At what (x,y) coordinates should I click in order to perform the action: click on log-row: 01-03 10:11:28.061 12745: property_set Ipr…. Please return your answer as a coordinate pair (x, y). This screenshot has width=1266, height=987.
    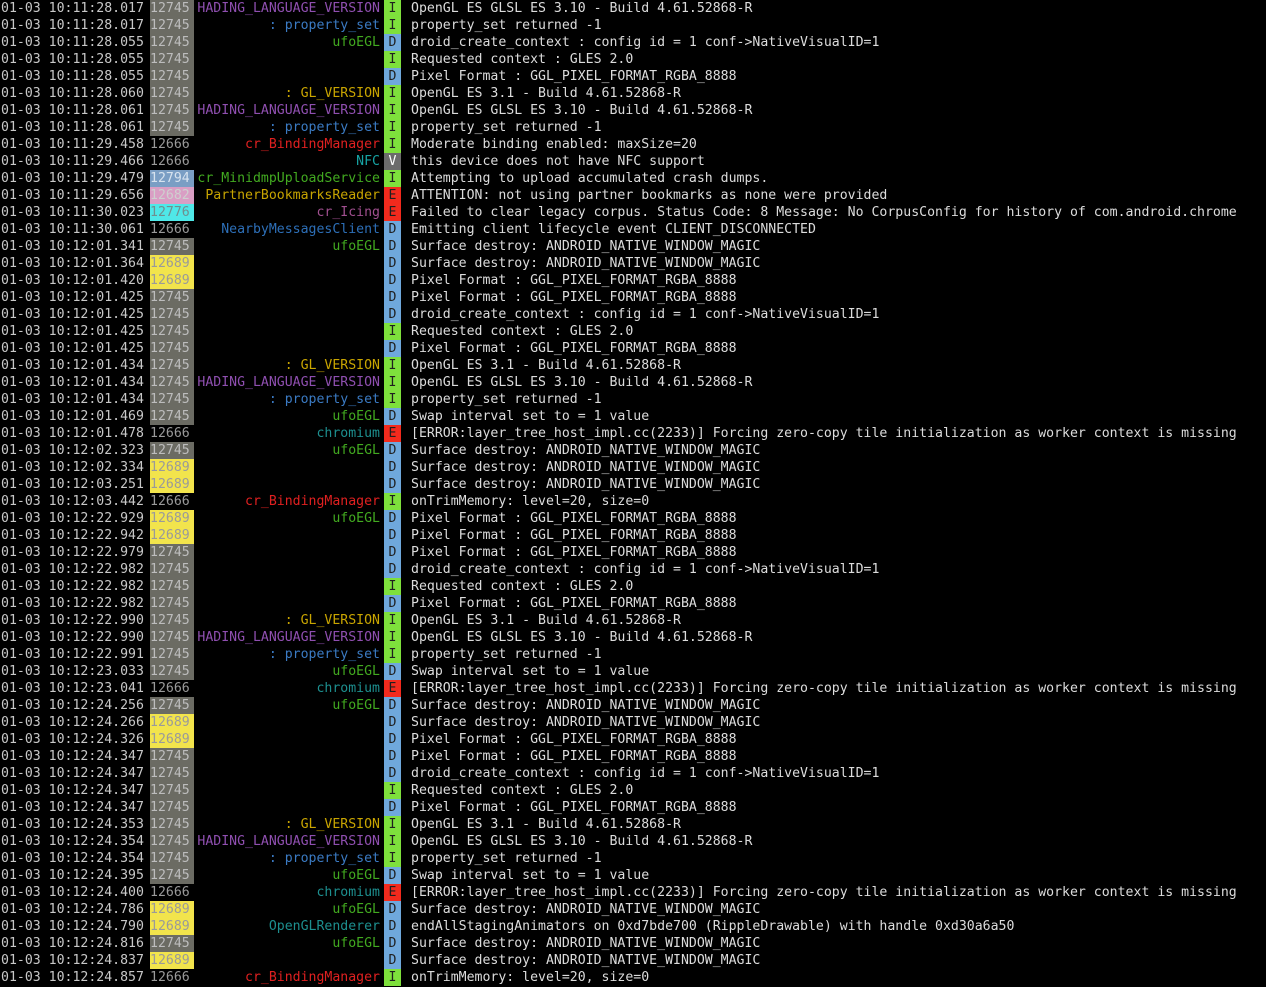
    Looking at the image, I should click on (633, 127).